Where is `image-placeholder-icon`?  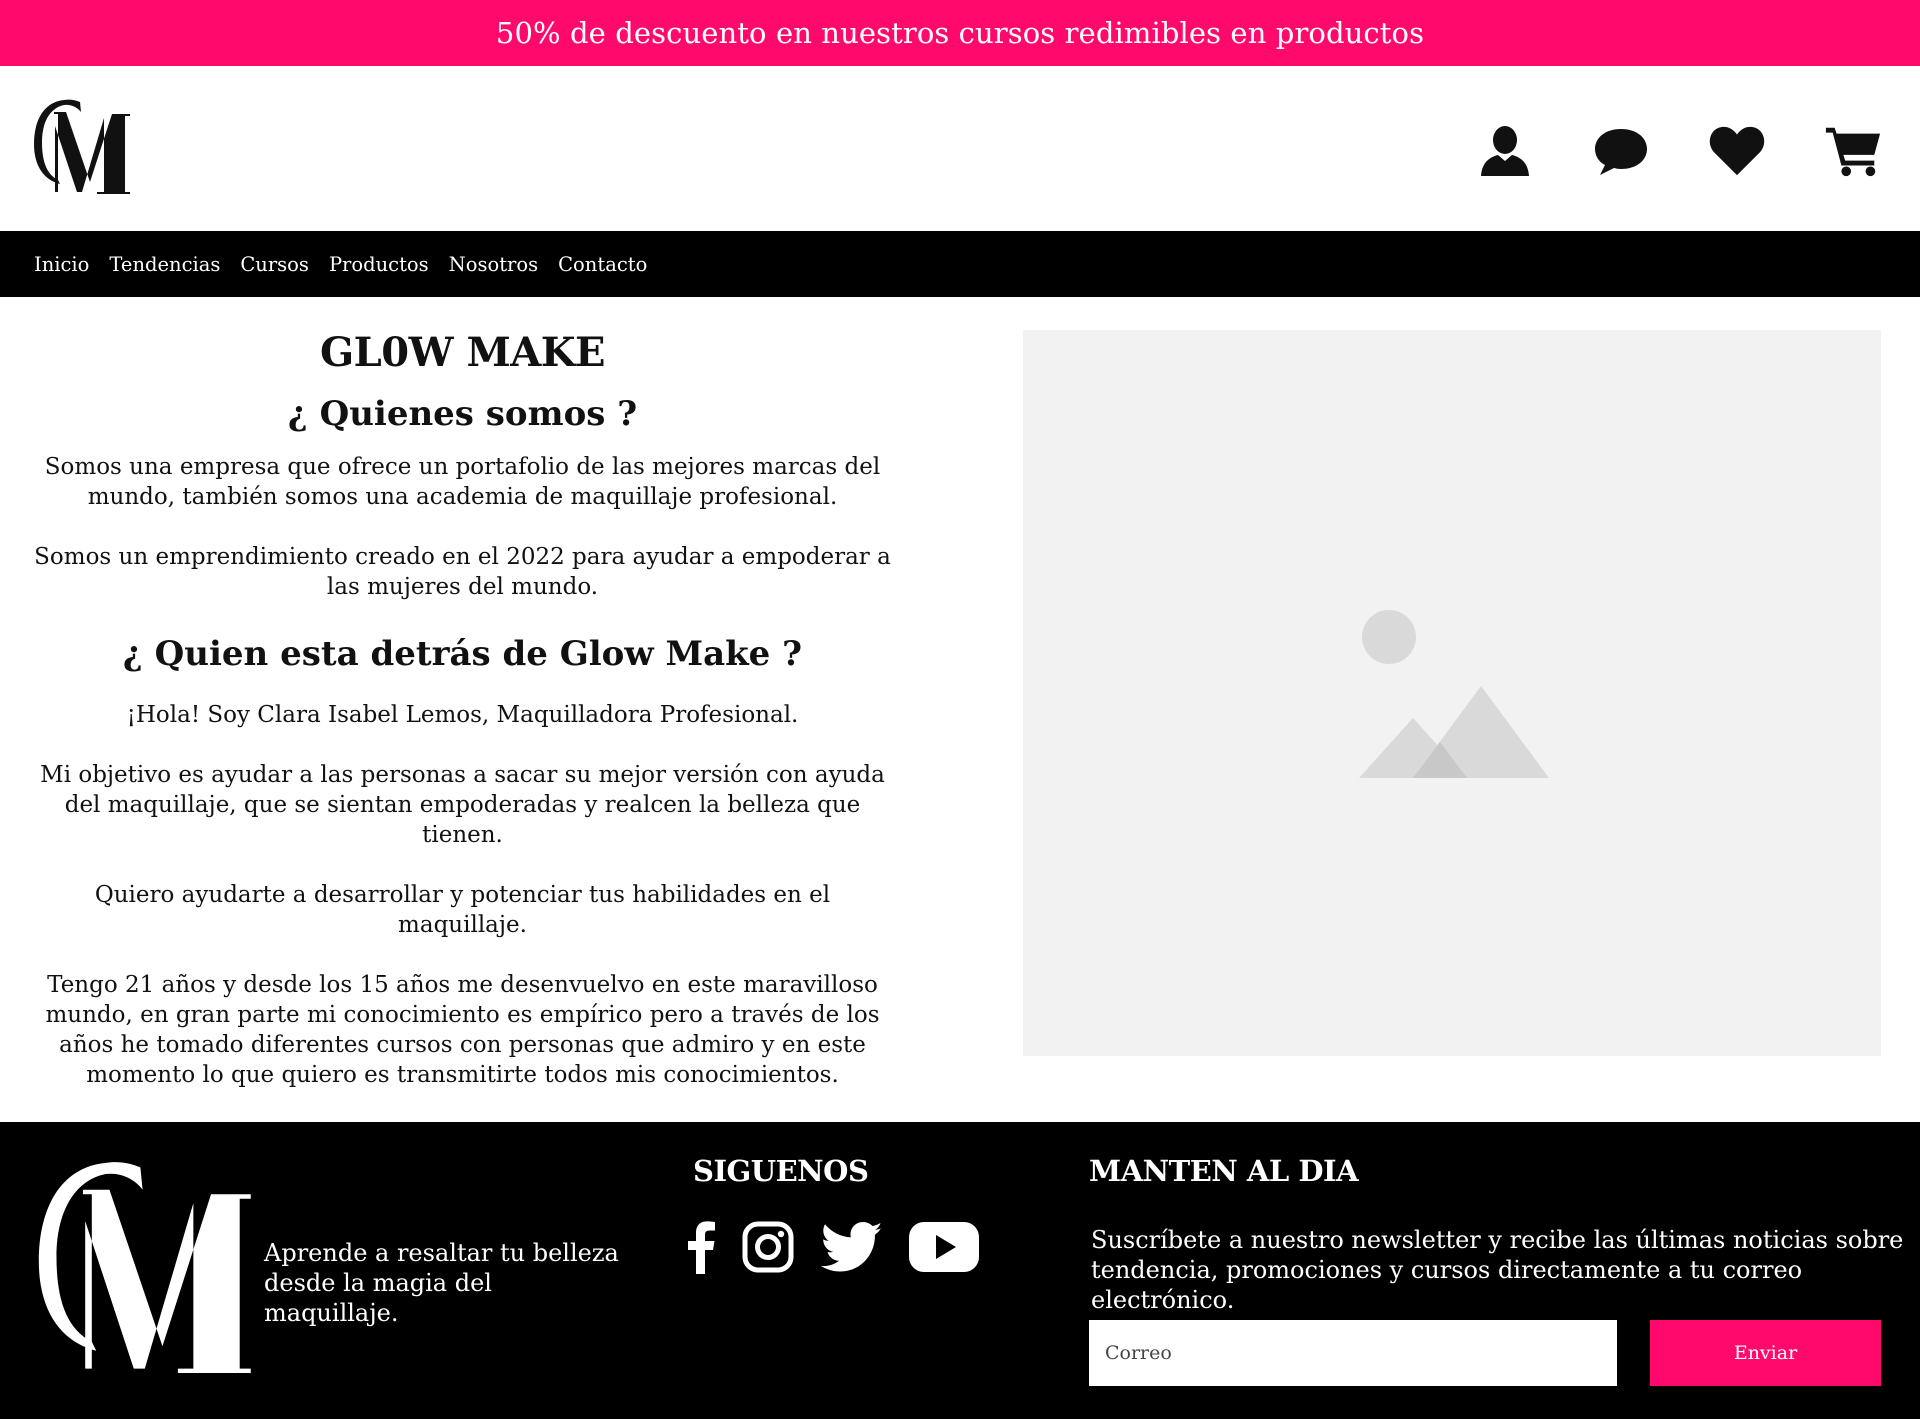
image-placeholder-icon is located at coordinates (1454, 694).